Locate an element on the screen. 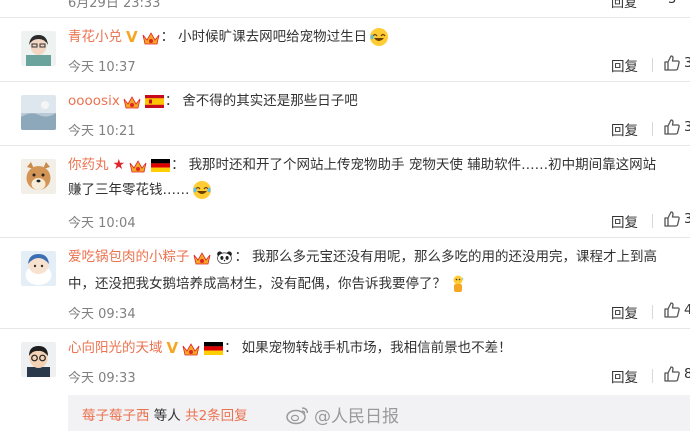 This screenshot has height=431, width=690. sub-reply-count-link: 共2条回复 is located at coordinates (216, 416).